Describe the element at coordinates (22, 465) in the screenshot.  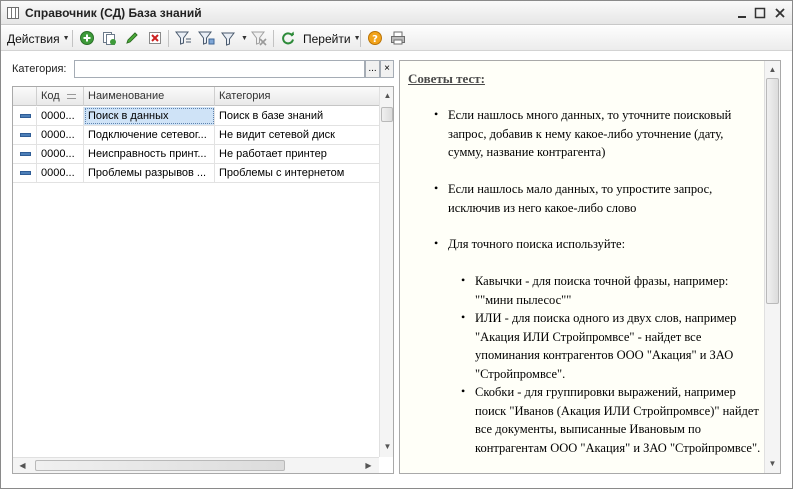
I see `scroll-left-icon: ◀` at that location.